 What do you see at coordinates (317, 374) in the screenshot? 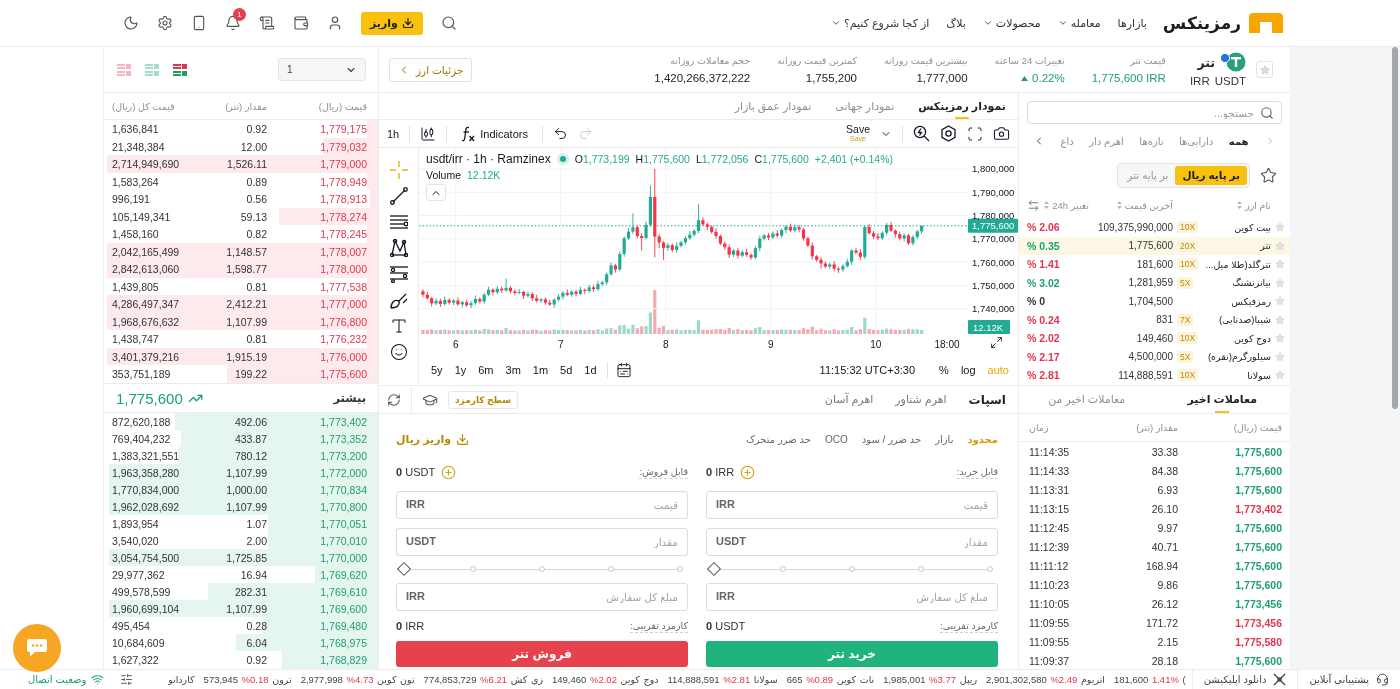
I see `price-cell: 1,775,600` at bounding box center [317, 374].